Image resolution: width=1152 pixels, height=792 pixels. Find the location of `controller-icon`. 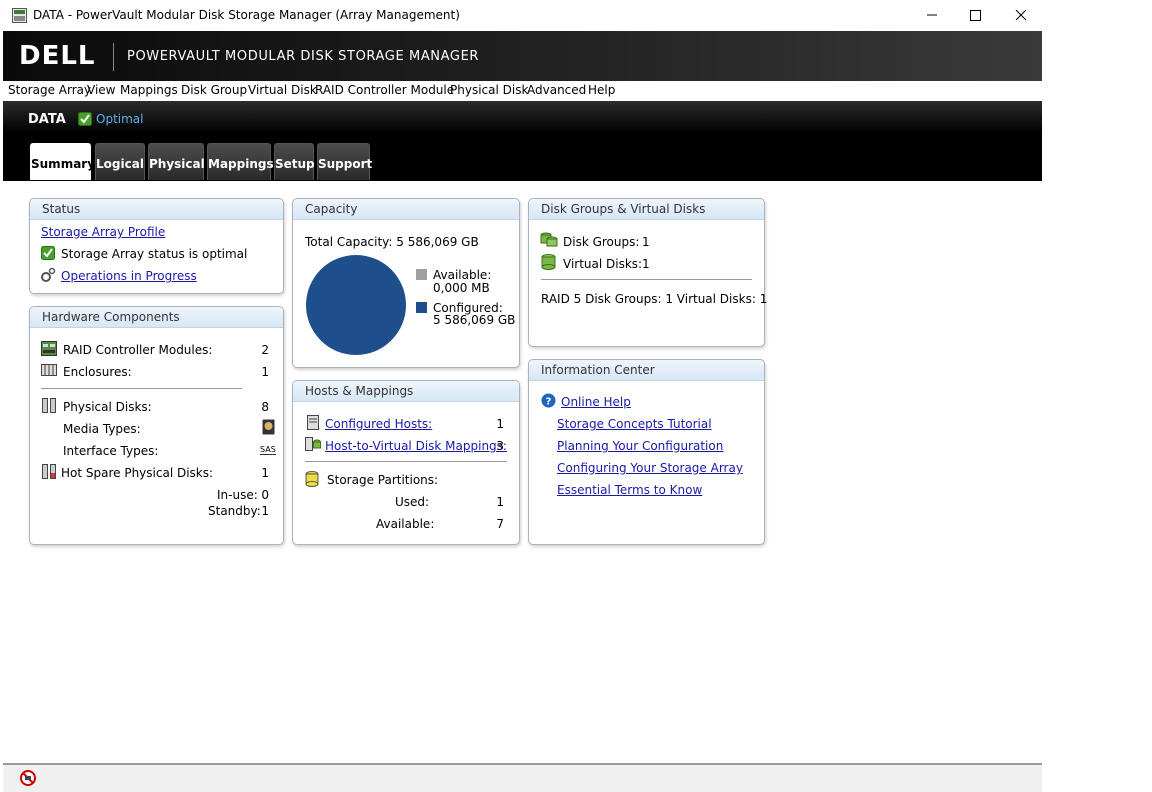

controller-icon is located at coordinates (49, 348).